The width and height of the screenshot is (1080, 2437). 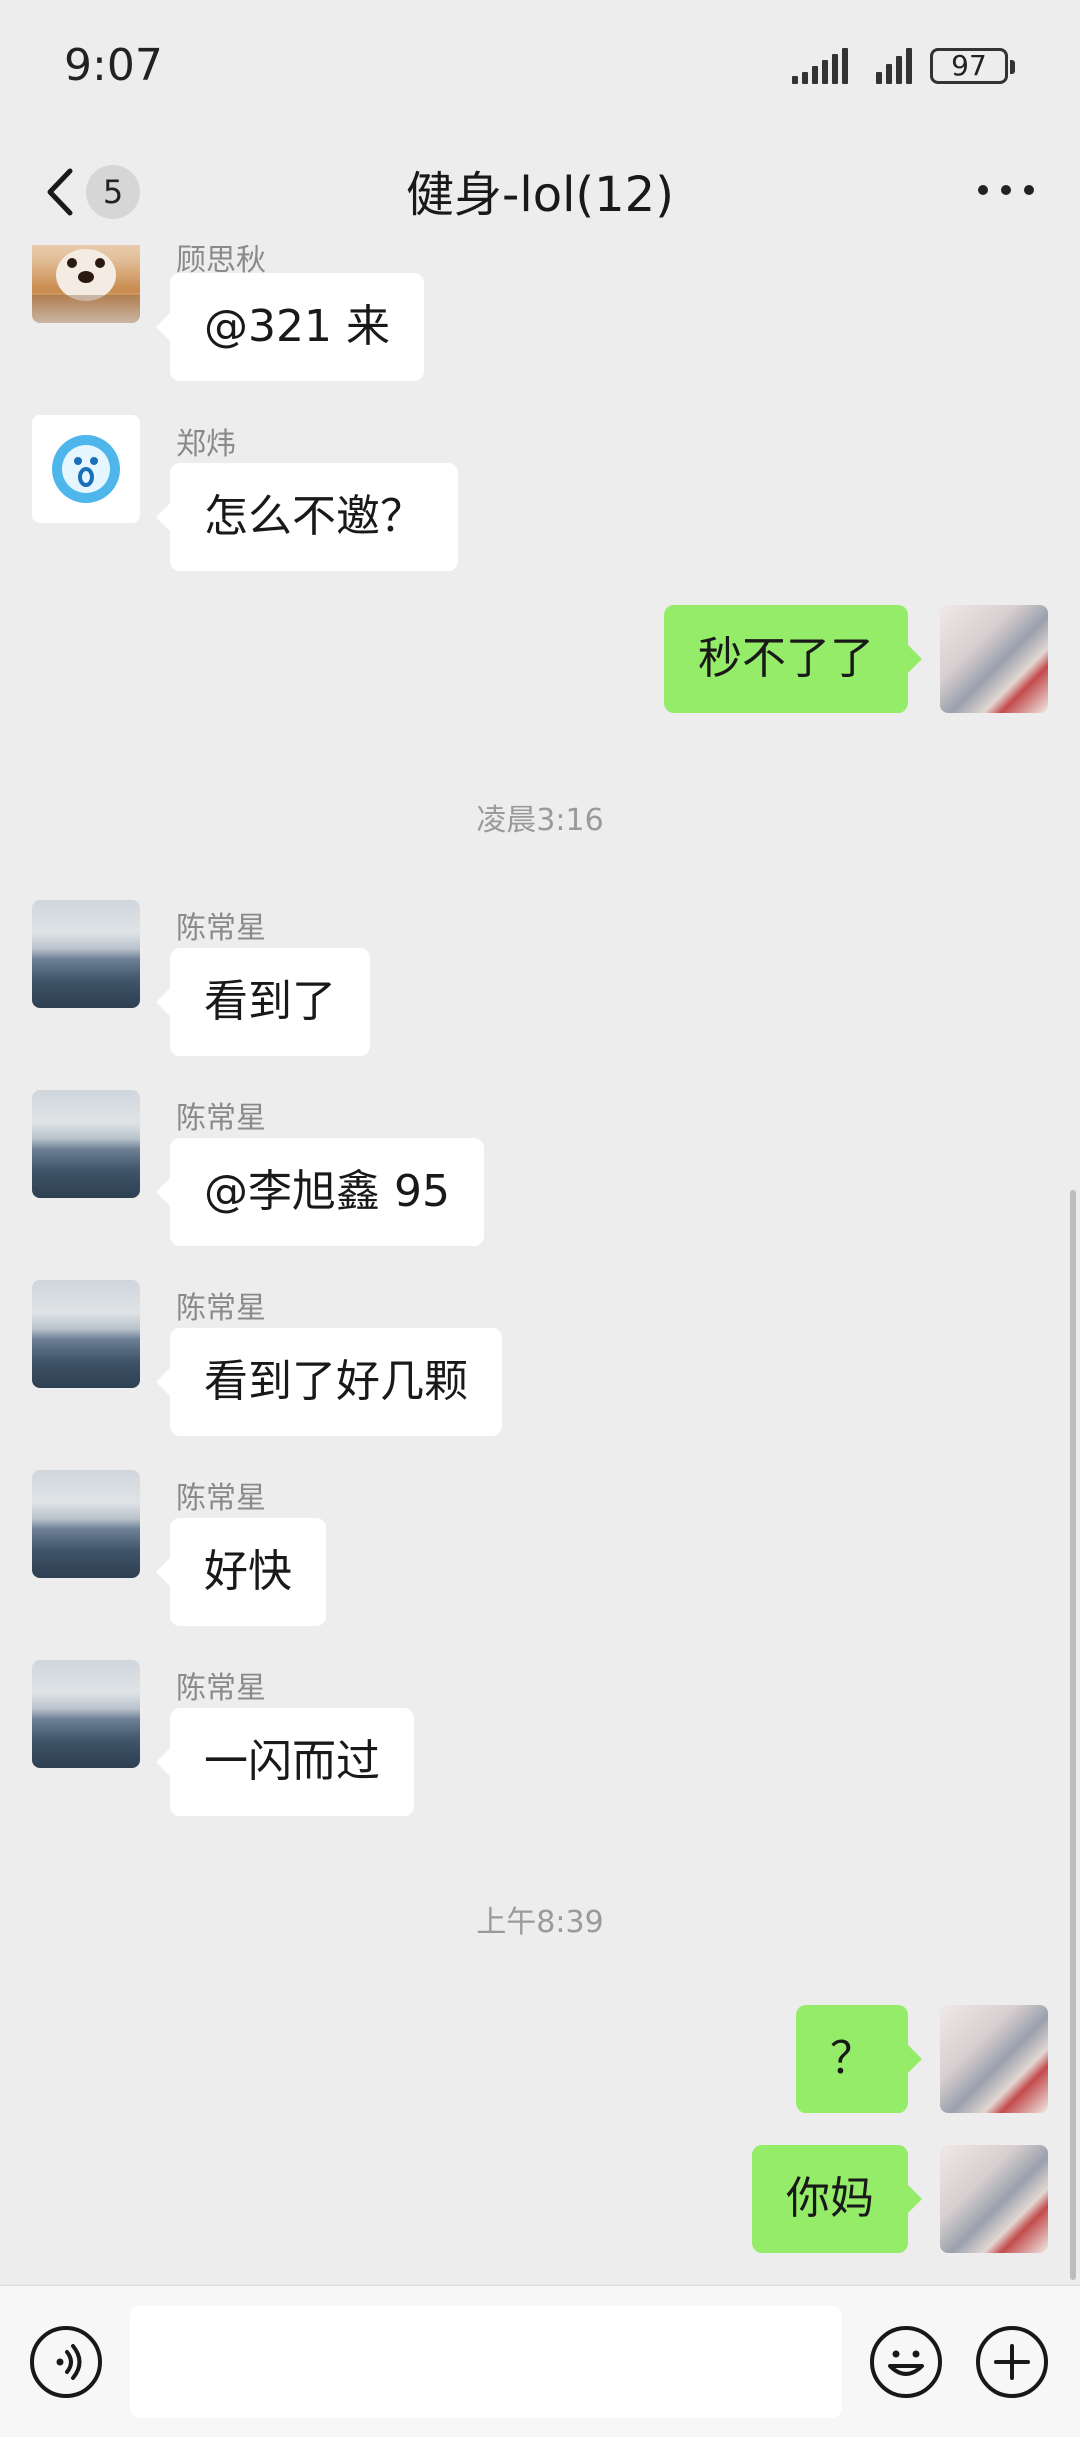 What do you see at coordinates (307, 517) in the screenshot?
I see `message-bubble: 怎么不邀？` at bounding box center [307, 517].